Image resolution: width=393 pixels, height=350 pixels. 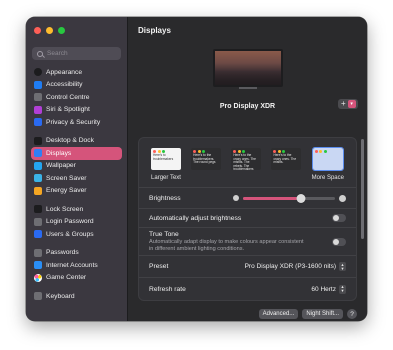 What do you see at coordinates (40, 53) in the screenshot?
I see `search-icon` at bounding box center [40, 53].